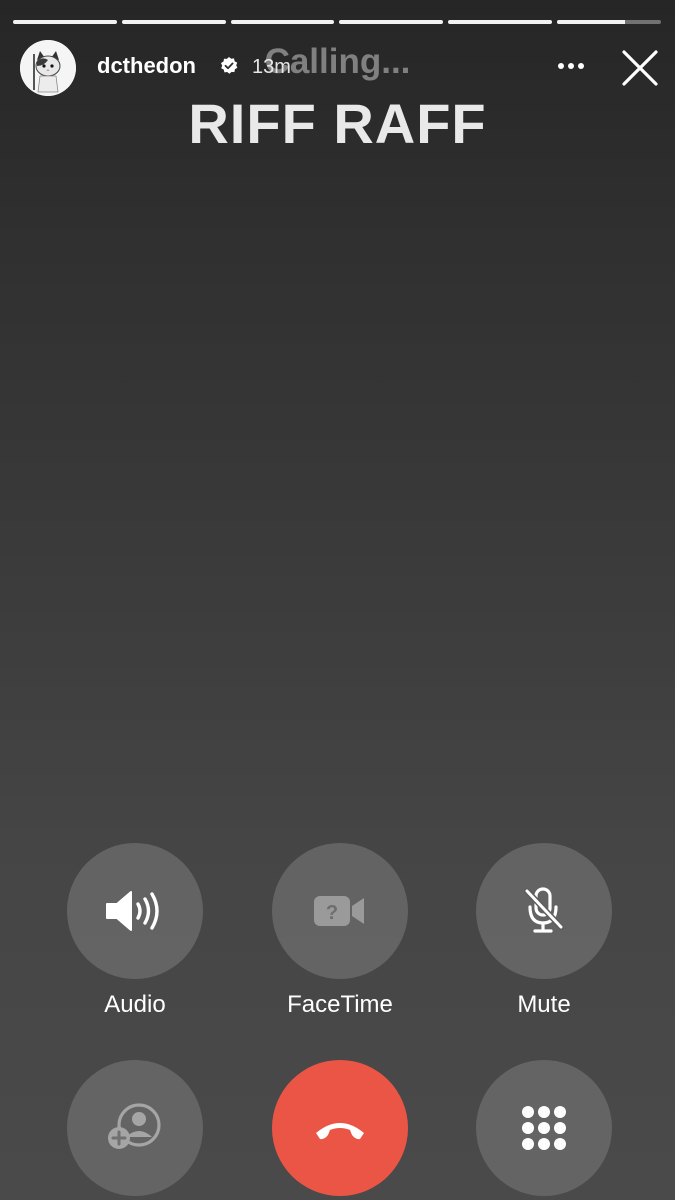 The width and height of the screenshot is (675, 1200). What do you see at coordinates (135, 1004) in the screenshot?
I see `audio-label: Audio` at bounding box center [135, 1004].